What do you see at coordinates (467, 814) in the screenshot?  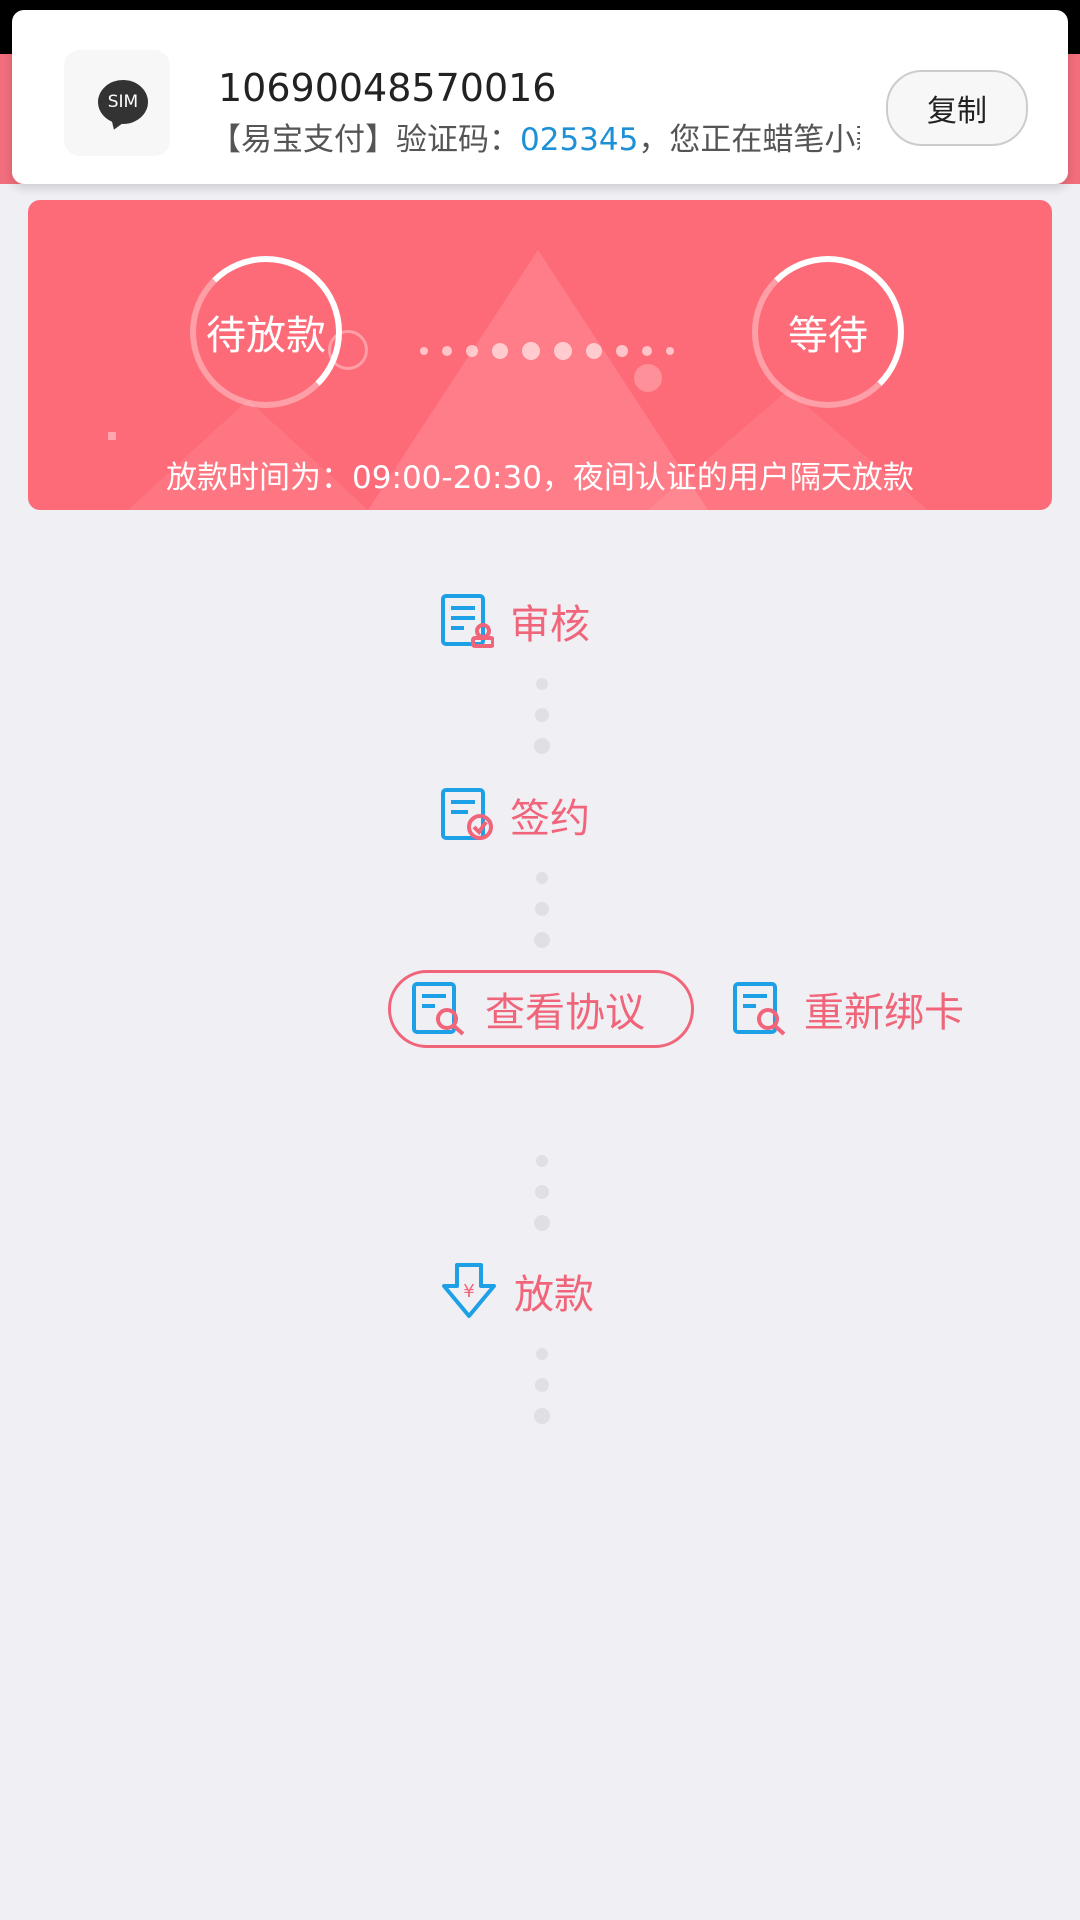 I see `document-check-icon` at bounding box center [467, 814].